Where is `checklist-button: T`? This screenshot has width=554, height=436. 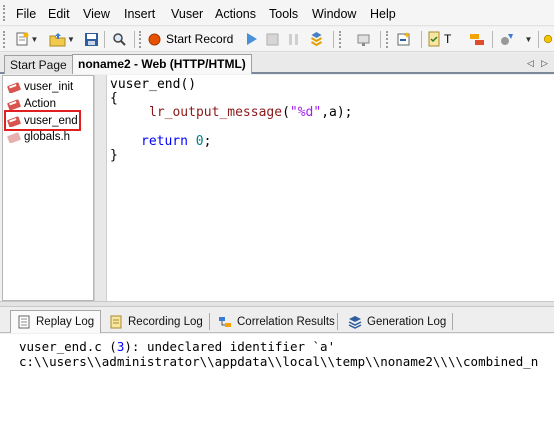 checklist-button: T is located at coordinates (444, 39).